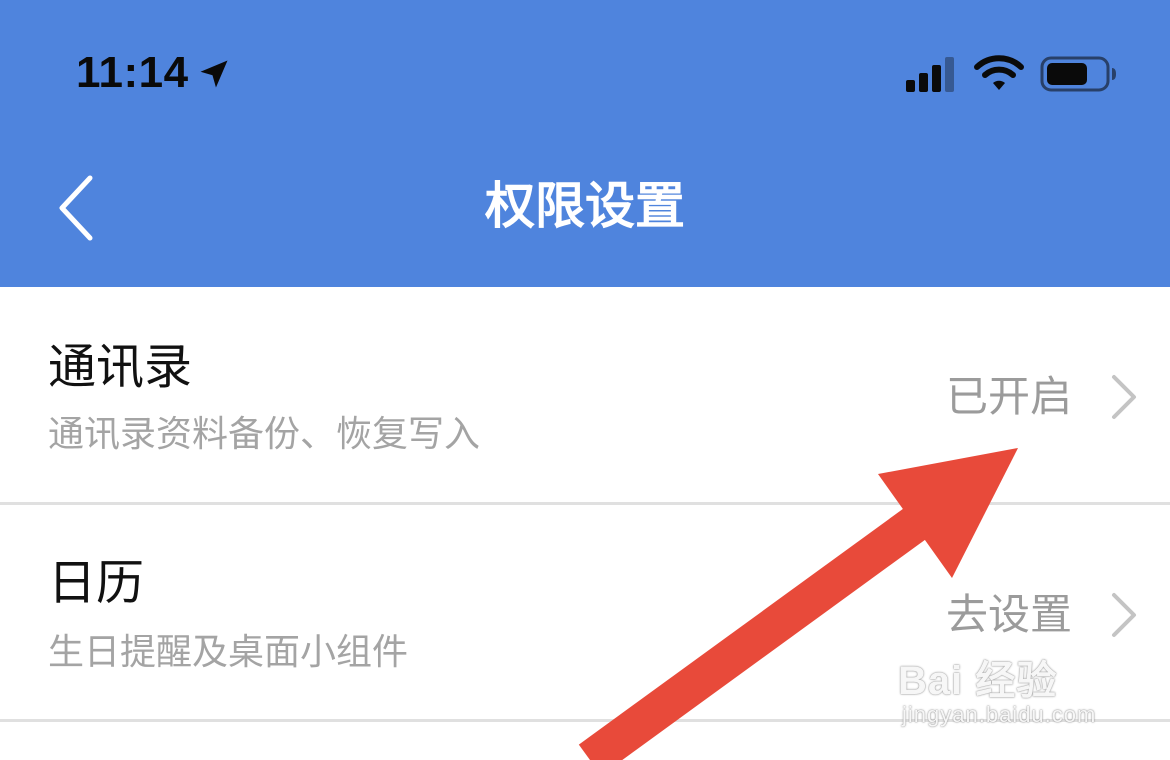  Describe the element at coordinates (1008, 614) in the screenshot. I see `row-status: 去设置` at that location.